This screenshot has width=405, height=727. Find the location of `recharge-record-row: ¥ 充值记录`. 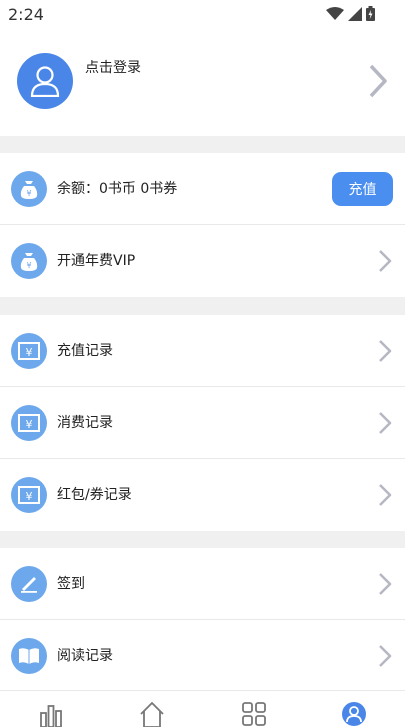

recharge-record-row: ¥ 充值记录 is located at coordinates (202, 351).